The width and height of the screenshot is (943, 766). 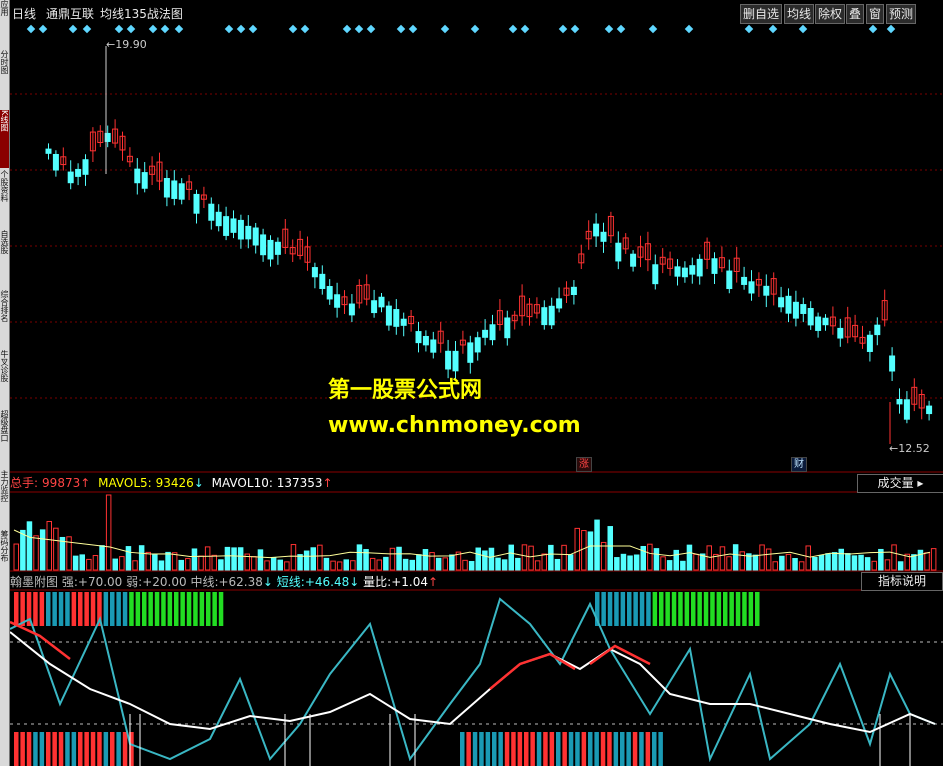 What do you see at coordinates (4, 499) in the screenshot?
I see `left-tab-8: 主力监控` at bounding box center [4, 499].